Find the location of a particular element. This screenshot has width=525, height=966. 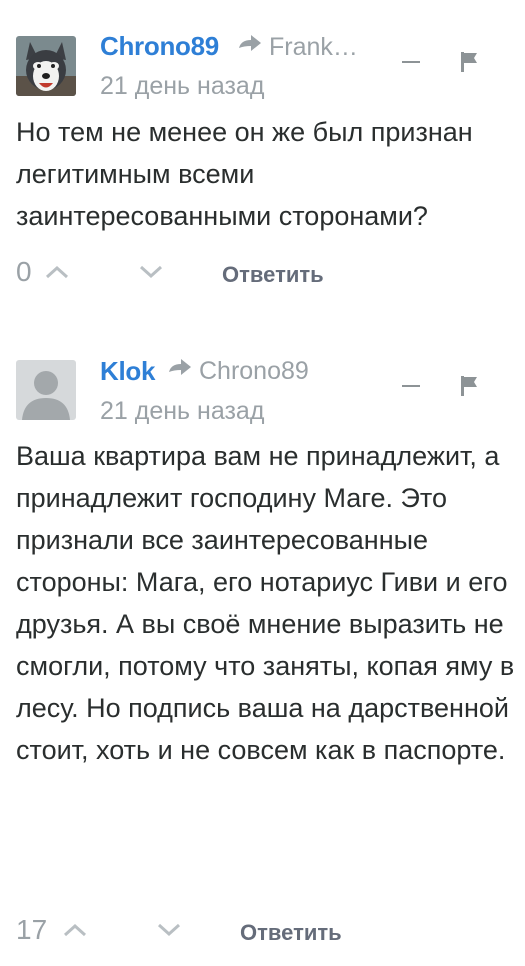

author-name: Klok is located at coordinates (127, 371).